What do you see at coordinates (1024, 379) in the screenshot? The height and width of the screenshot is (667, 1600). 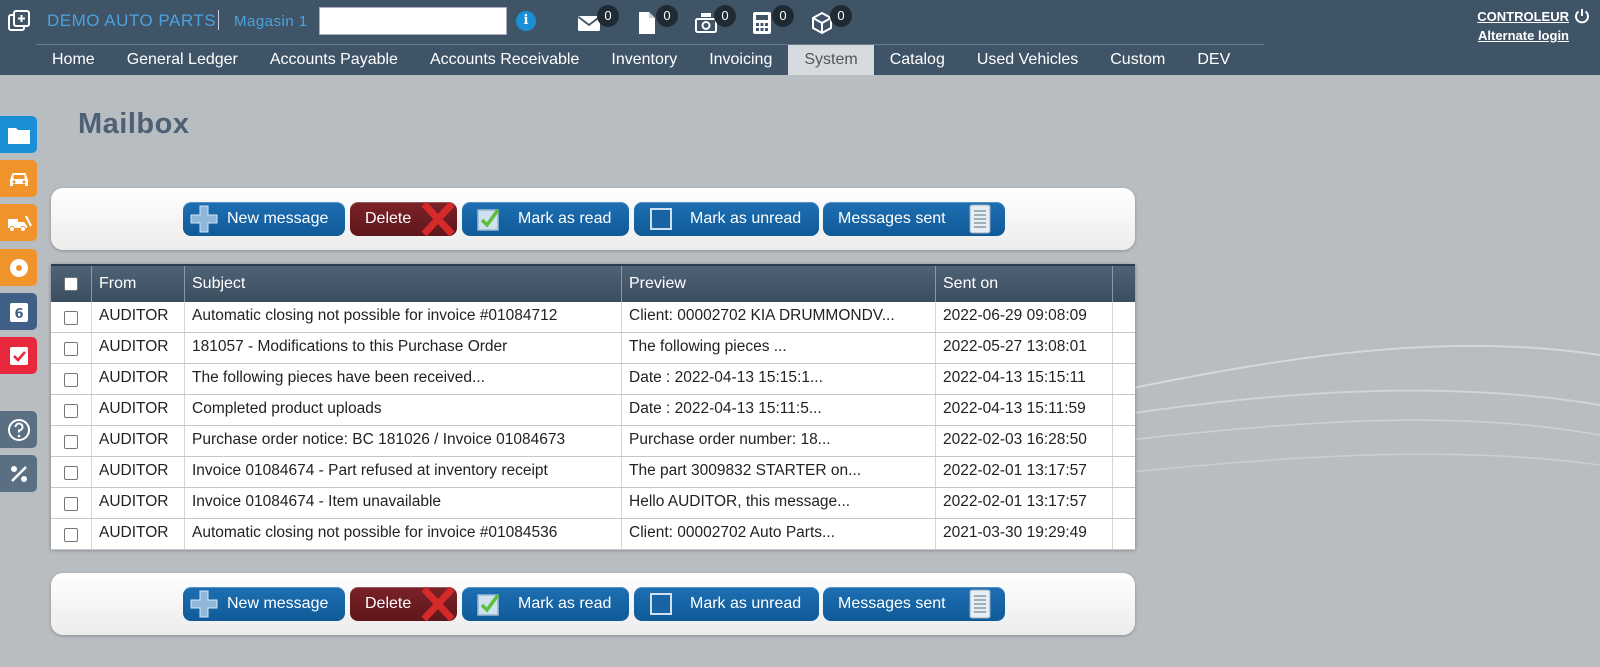 I see `cell-sent: 2022-04-13 15:15:11` at bounding box center [1024, 379].